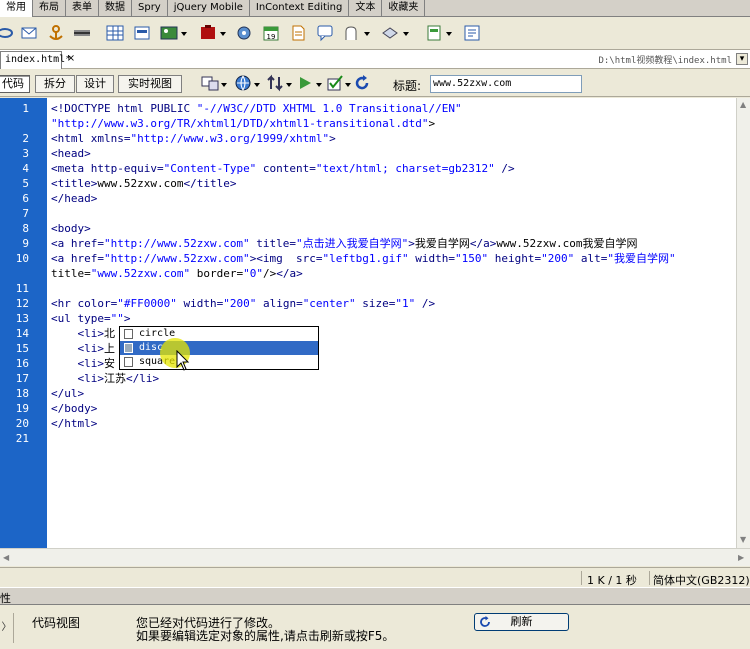 Image resolution: width=750 pixels, height=649 pixels. I want to click on server-side-include-icon, so click(298, 33).